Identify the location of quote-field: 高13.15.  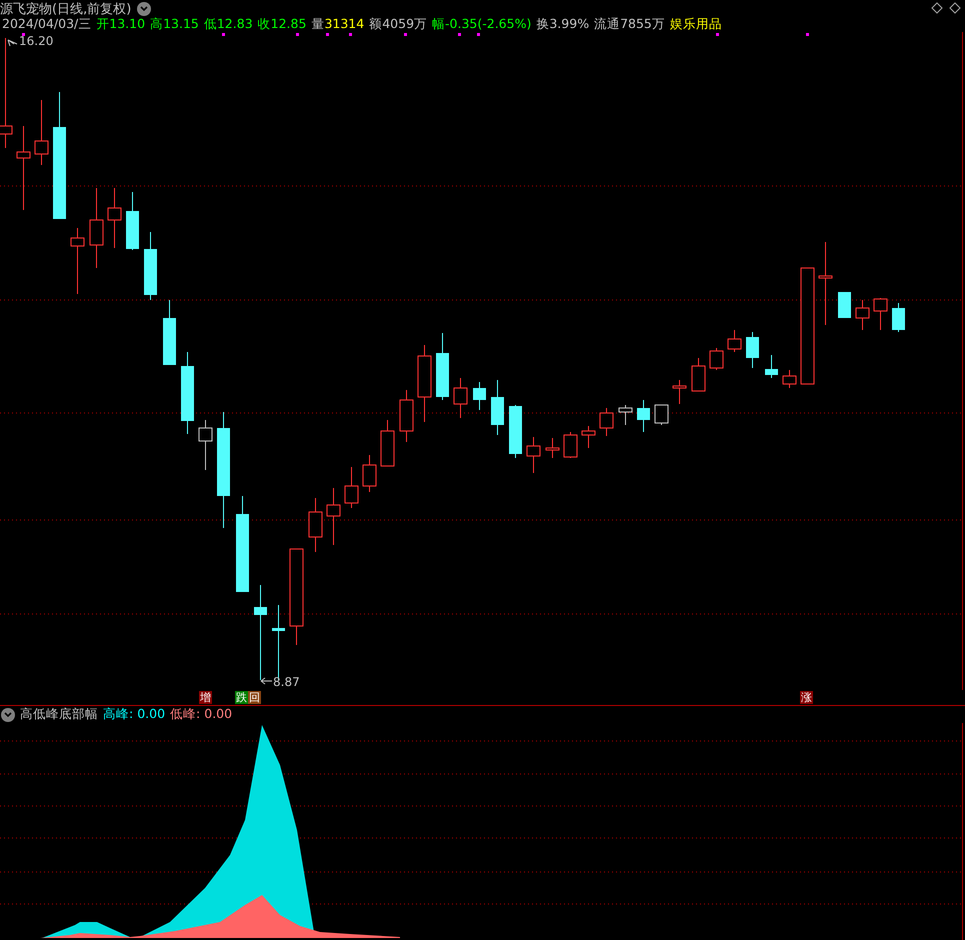
(174, 24).